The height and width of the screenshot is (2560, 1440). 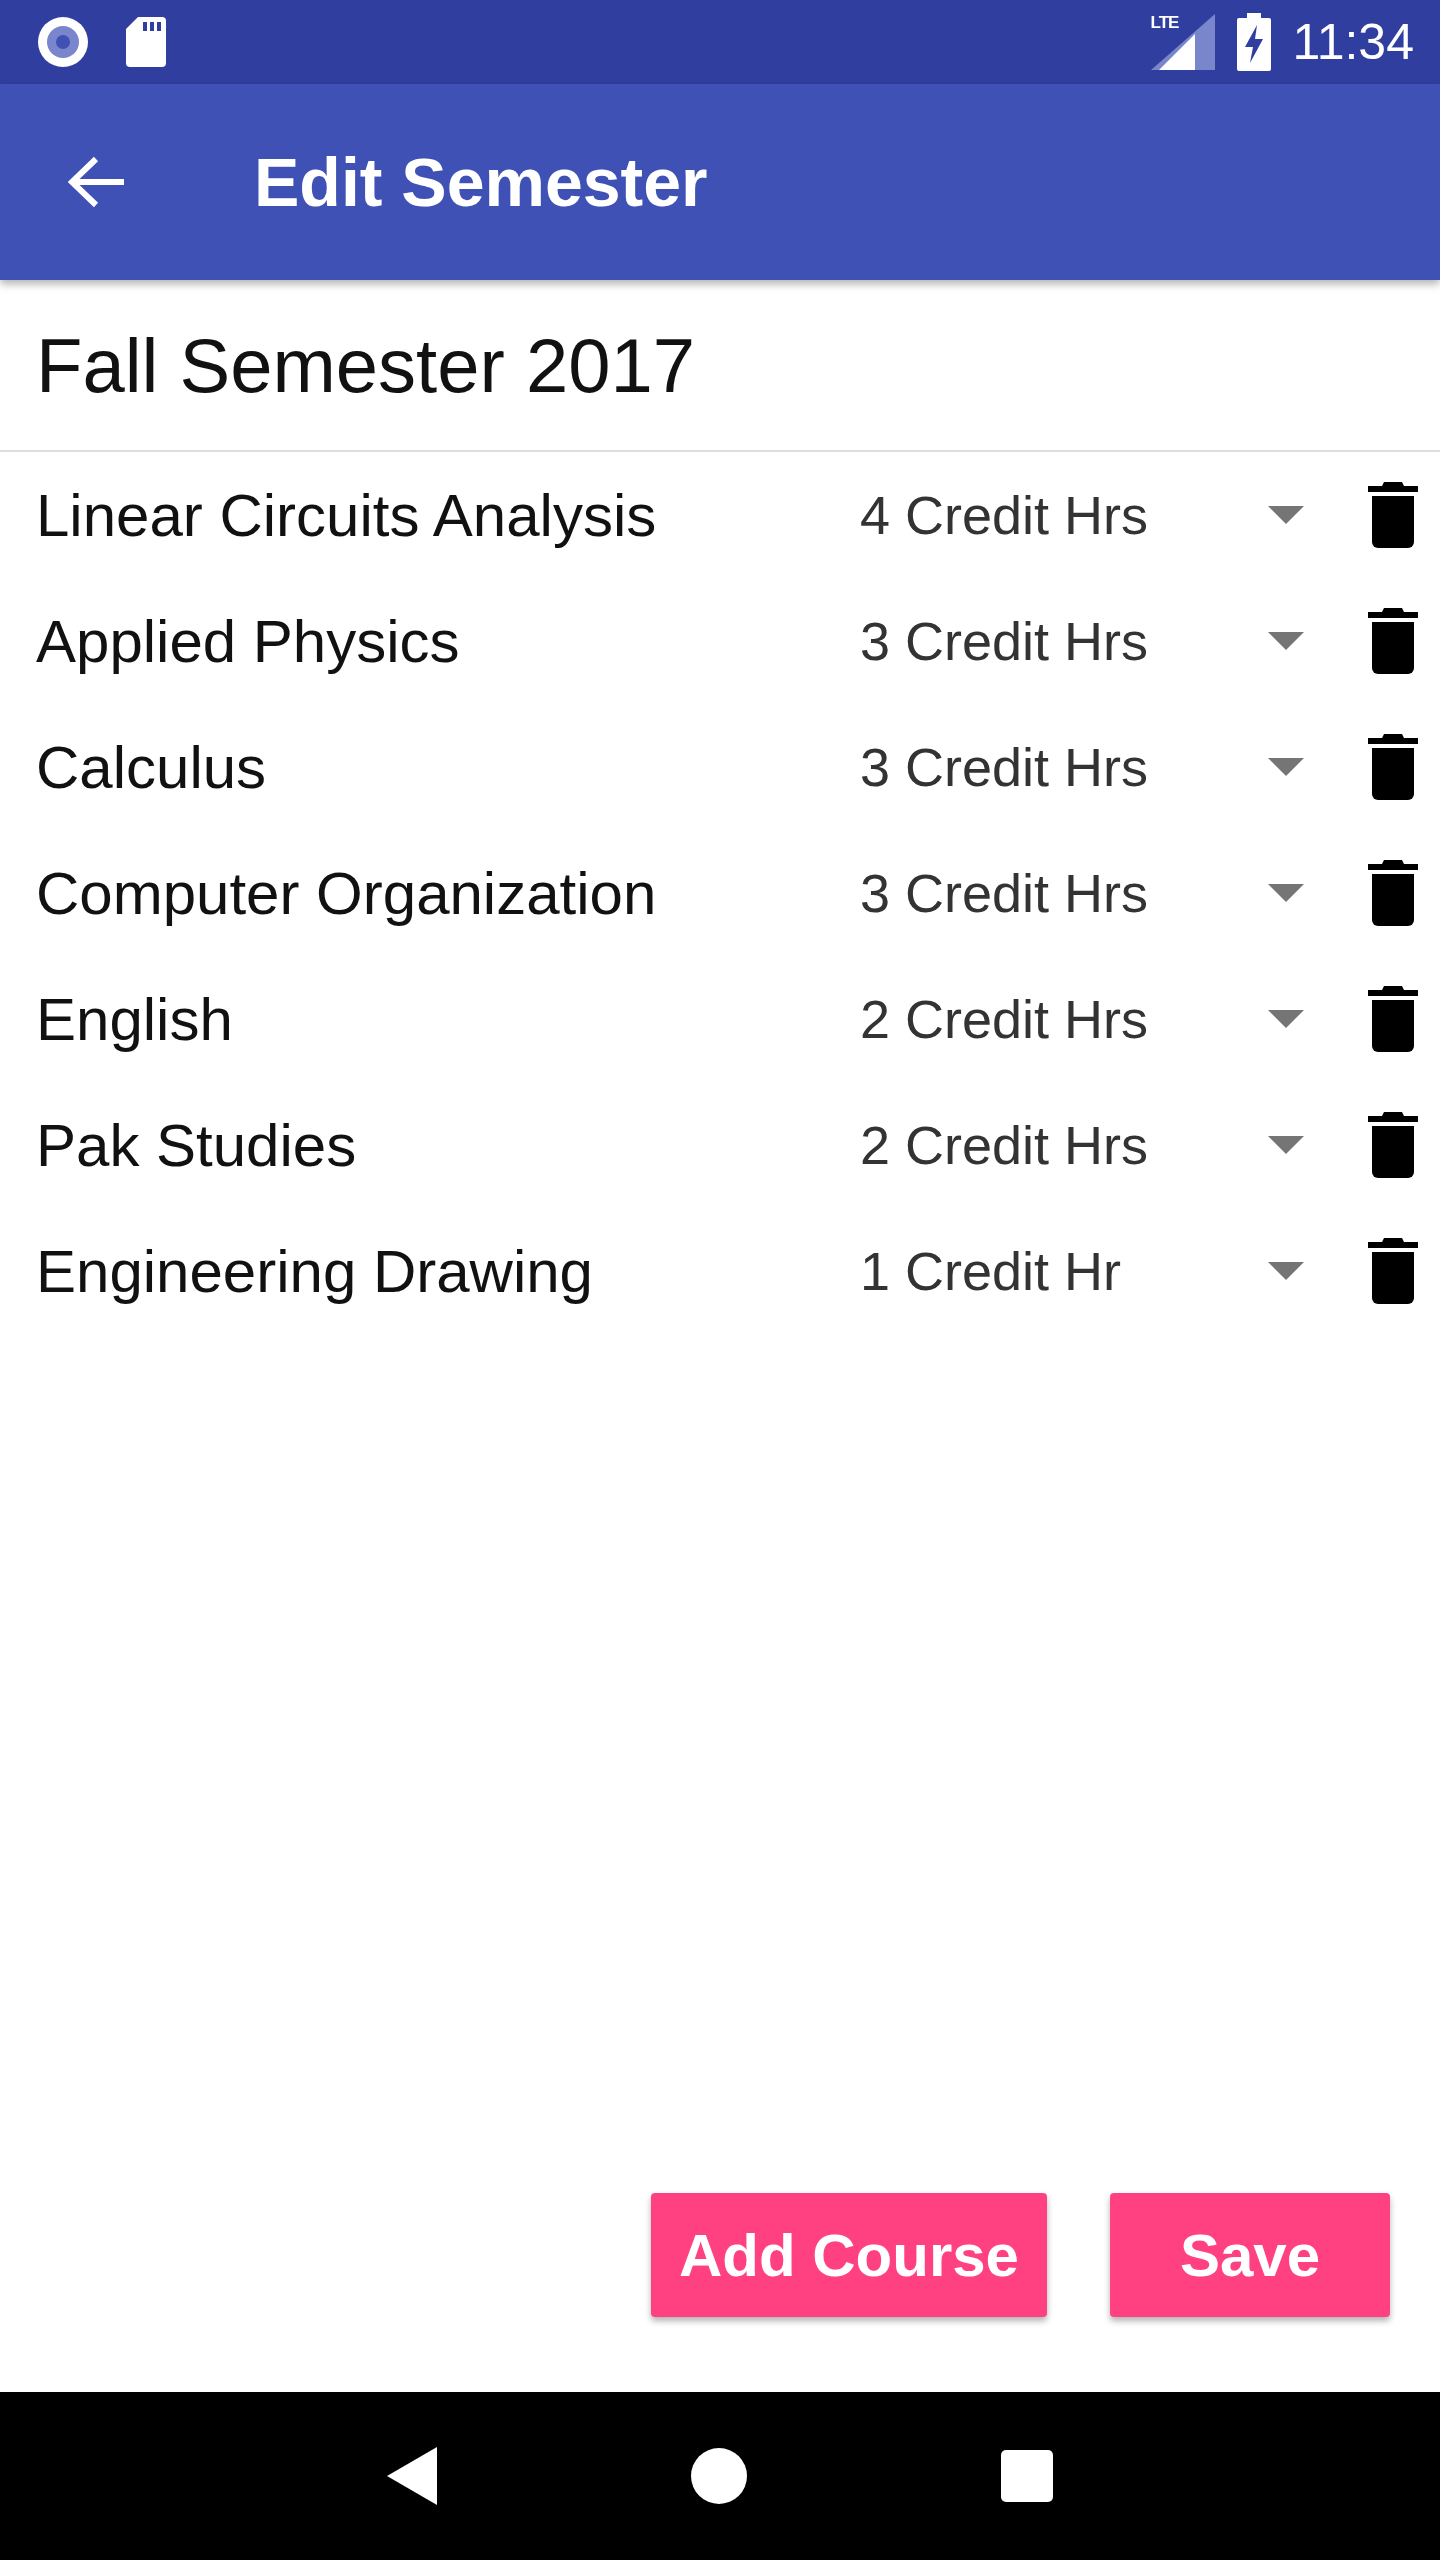 I want to click on home-circle-icon, so click(x=719, y=2476).